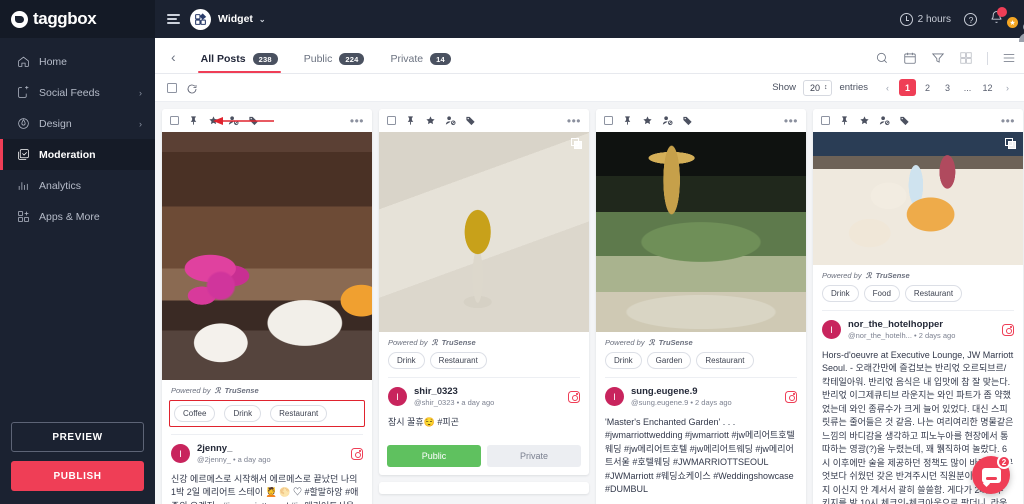  Describe the element at coordinates (484, 488) in the screenshot. I see `post-card-partial` at that location.